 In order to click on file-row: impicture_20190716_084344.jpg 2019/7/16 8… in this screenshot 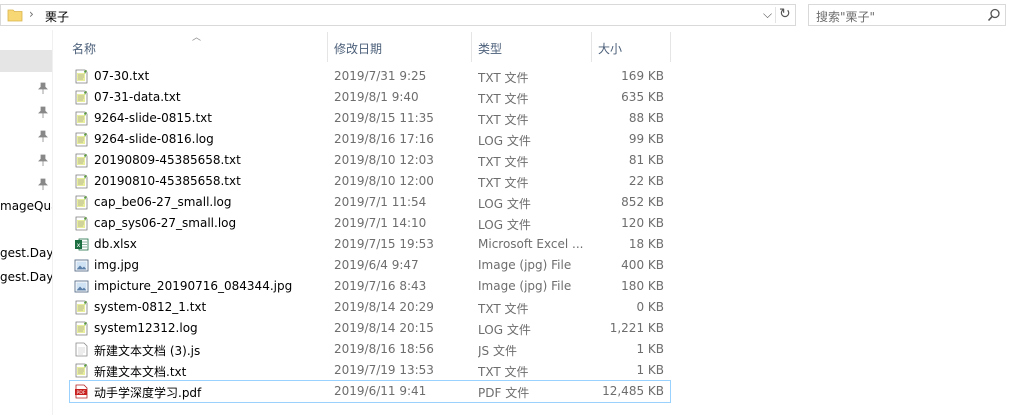, I will do `click(370, 286)`.